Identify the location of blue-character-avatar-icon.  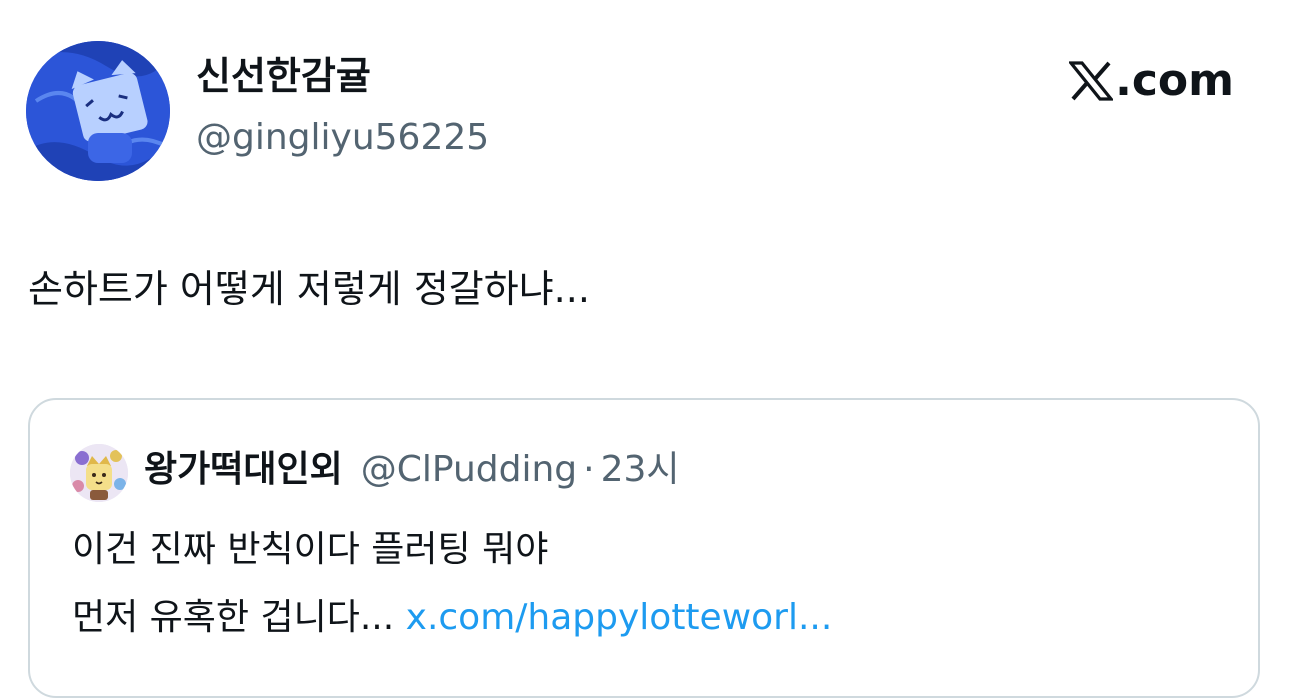
(98, 111).